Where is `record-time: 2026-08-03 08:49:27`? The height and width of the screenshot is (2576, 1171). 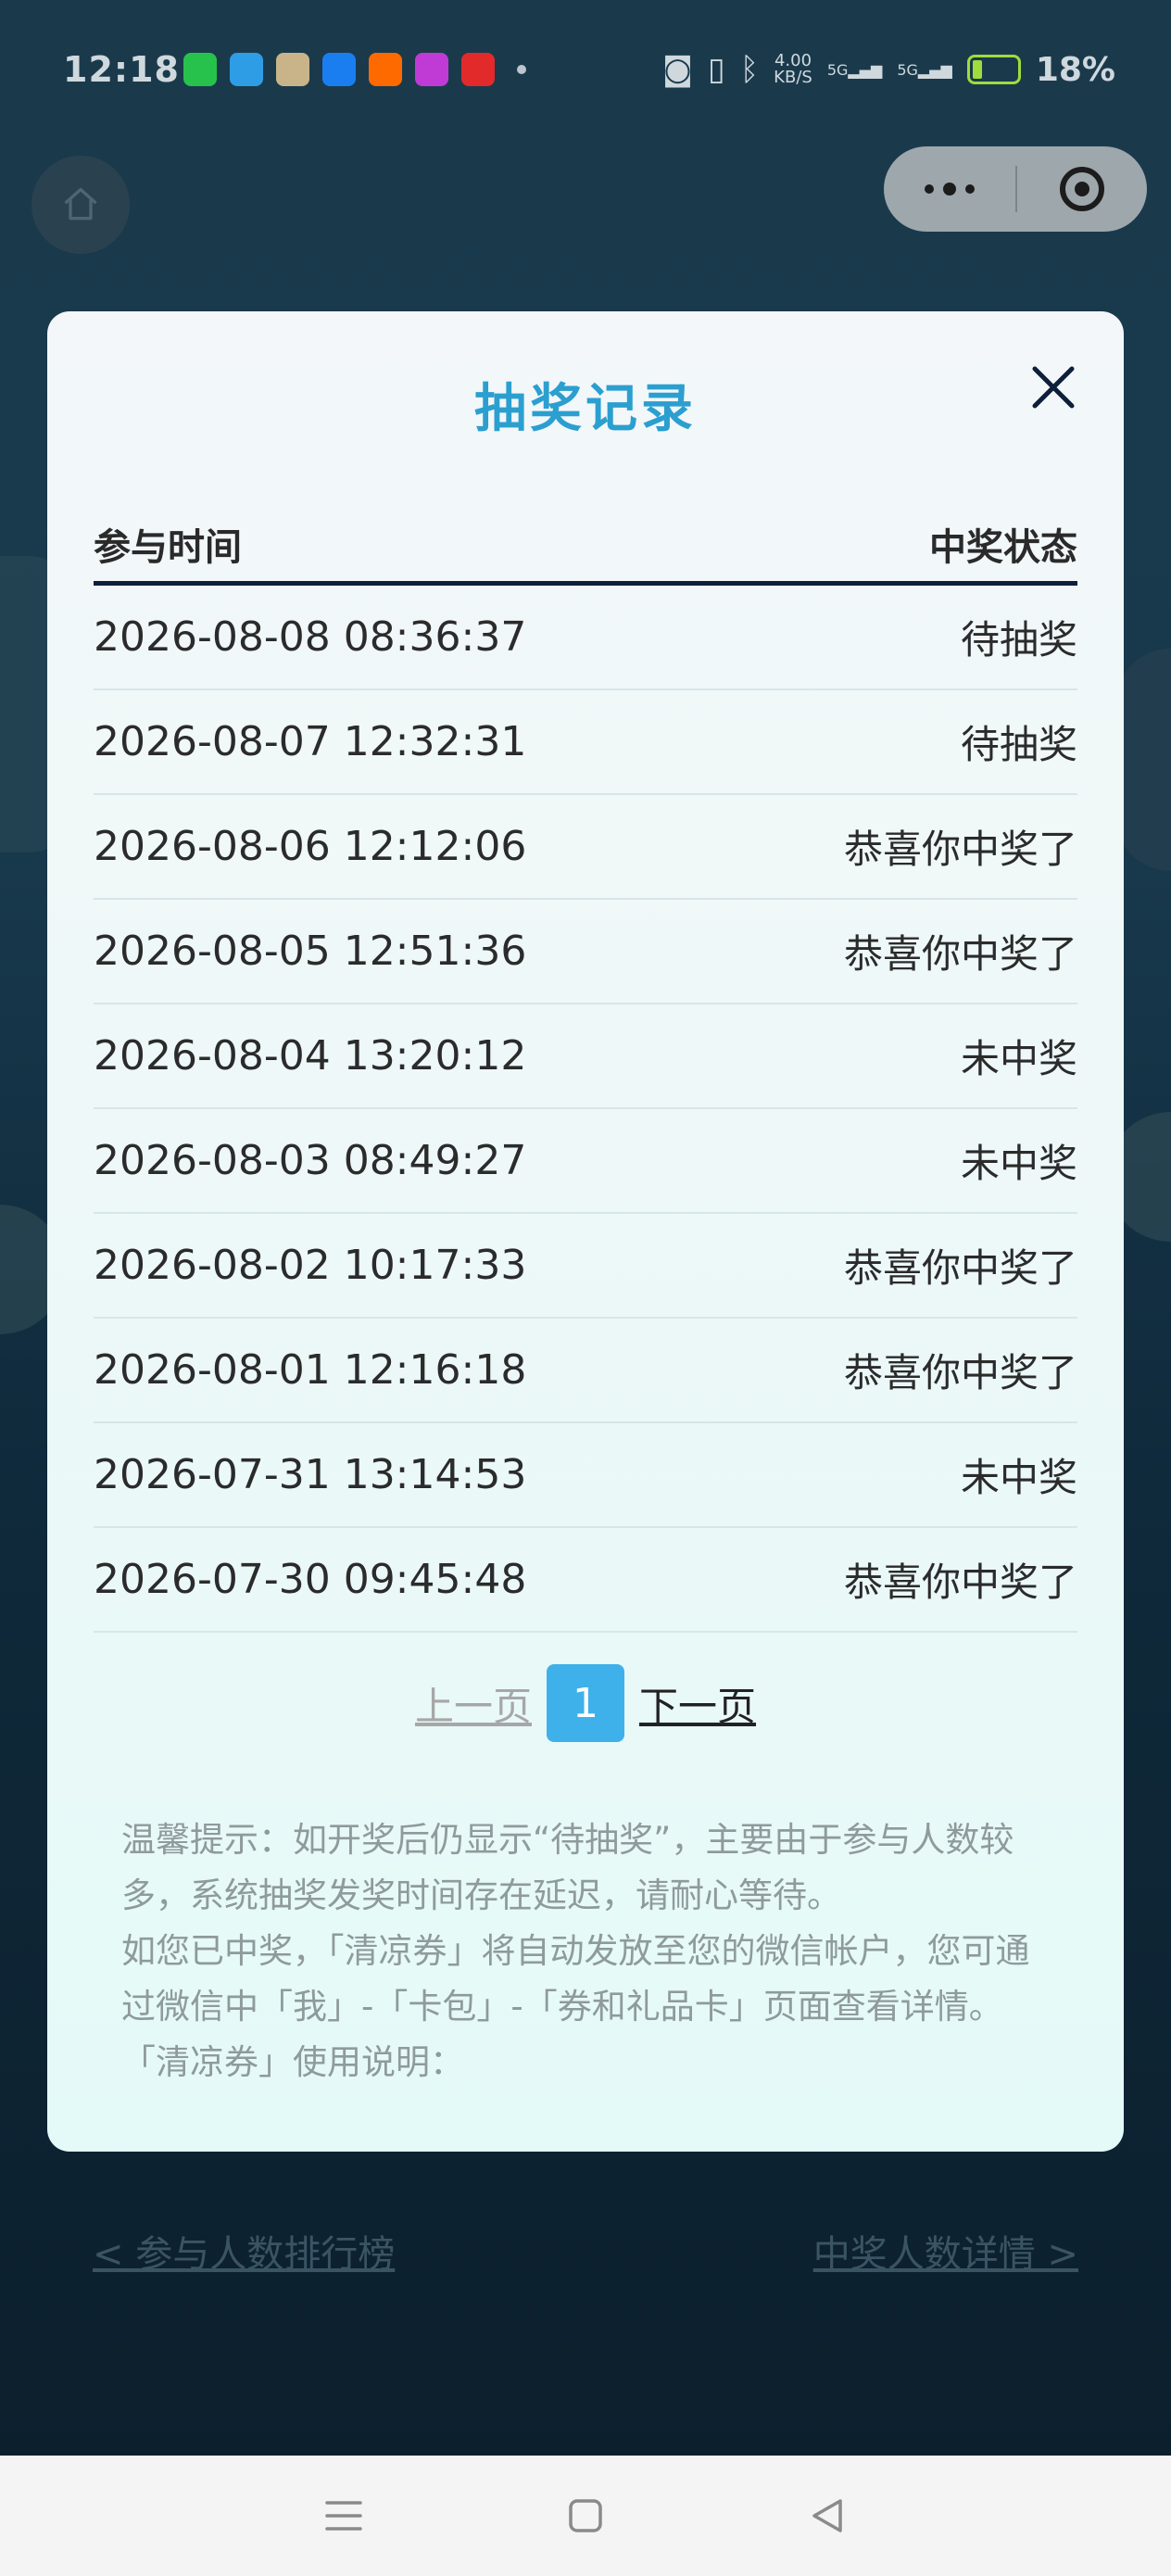
record-time: 2026-08-03 08:49:27 is located at coordinates (311, 1161).